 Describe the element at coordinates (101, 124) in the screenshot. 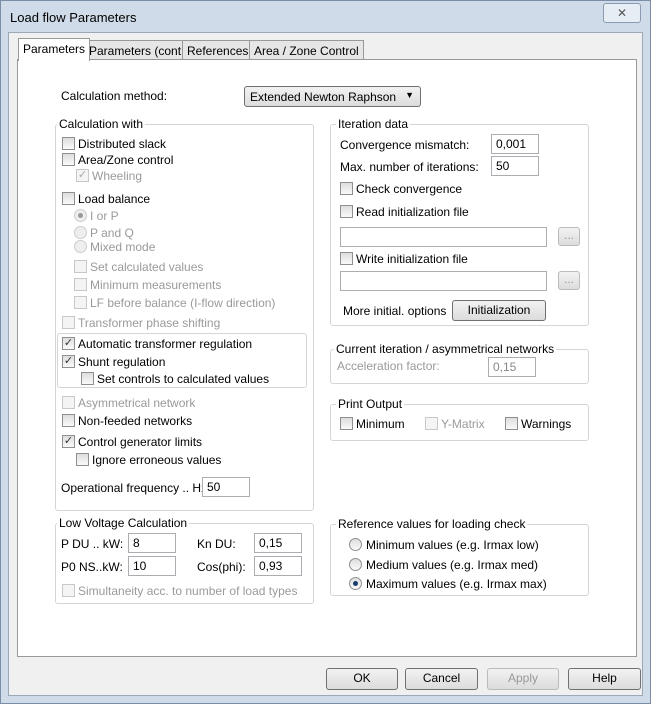

I see `calc-with-title: Calculation with` at that location.